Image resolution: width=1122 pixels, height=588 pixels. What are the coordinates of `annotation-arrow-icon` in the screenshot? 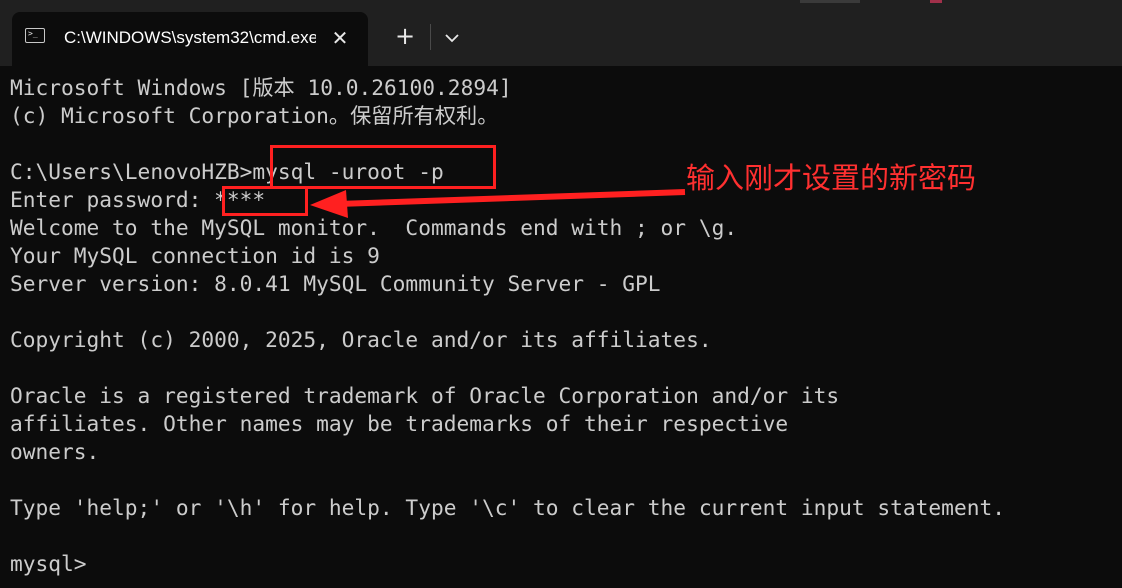 It's located at (498, 203).